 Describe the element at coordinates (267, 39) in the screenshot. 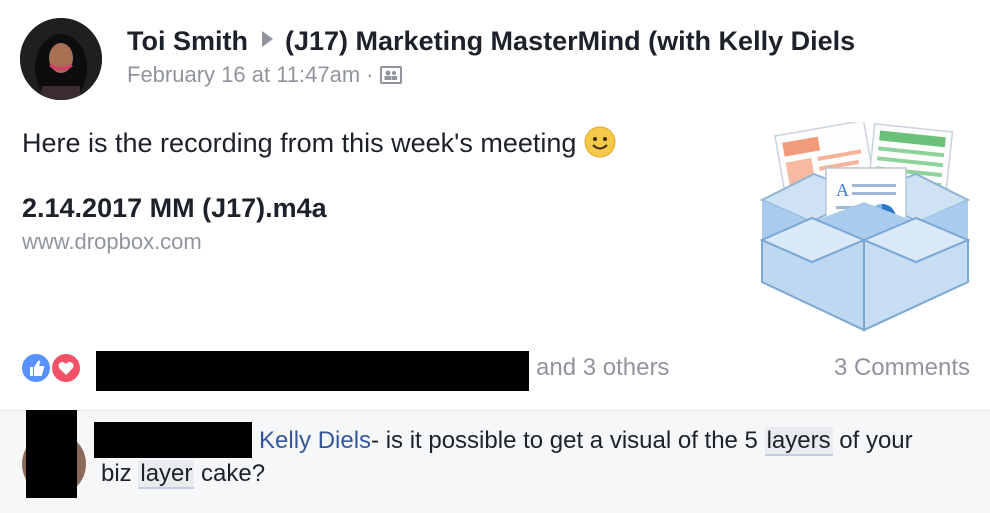

I see `arrow-right-icon` at that location.